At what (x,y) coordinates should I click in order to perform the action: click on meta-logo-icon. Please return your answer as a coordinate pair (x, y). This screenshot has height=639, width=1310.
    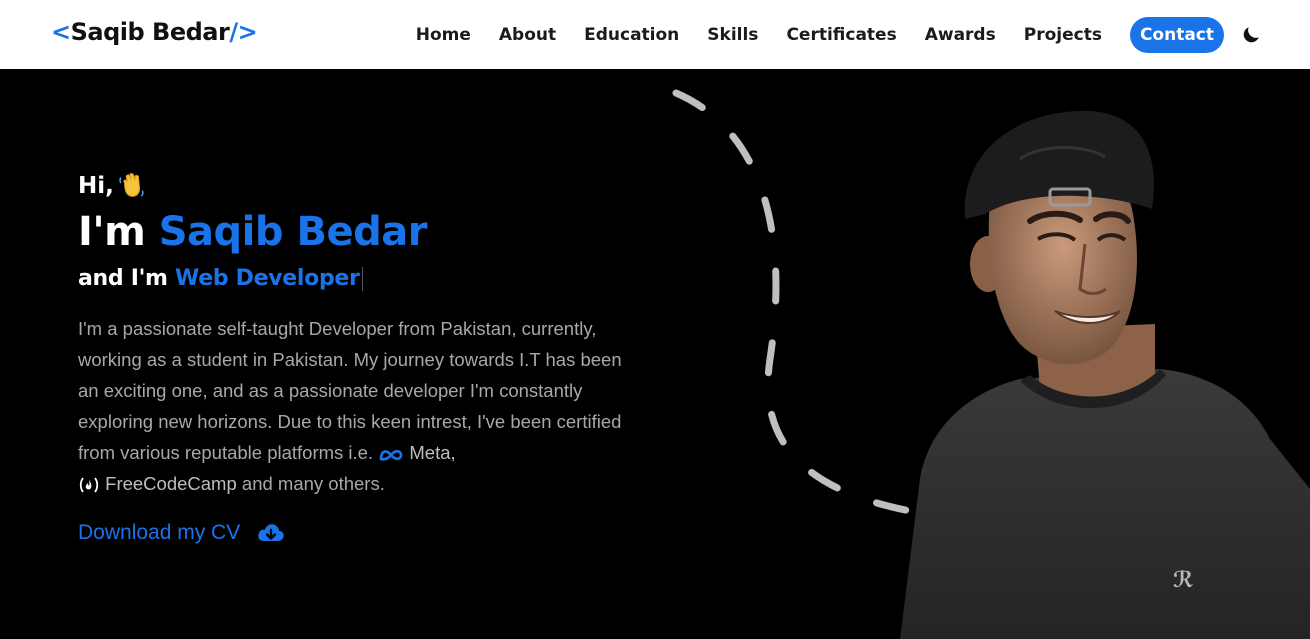
    Looking at the image, I should click on (391, 455).